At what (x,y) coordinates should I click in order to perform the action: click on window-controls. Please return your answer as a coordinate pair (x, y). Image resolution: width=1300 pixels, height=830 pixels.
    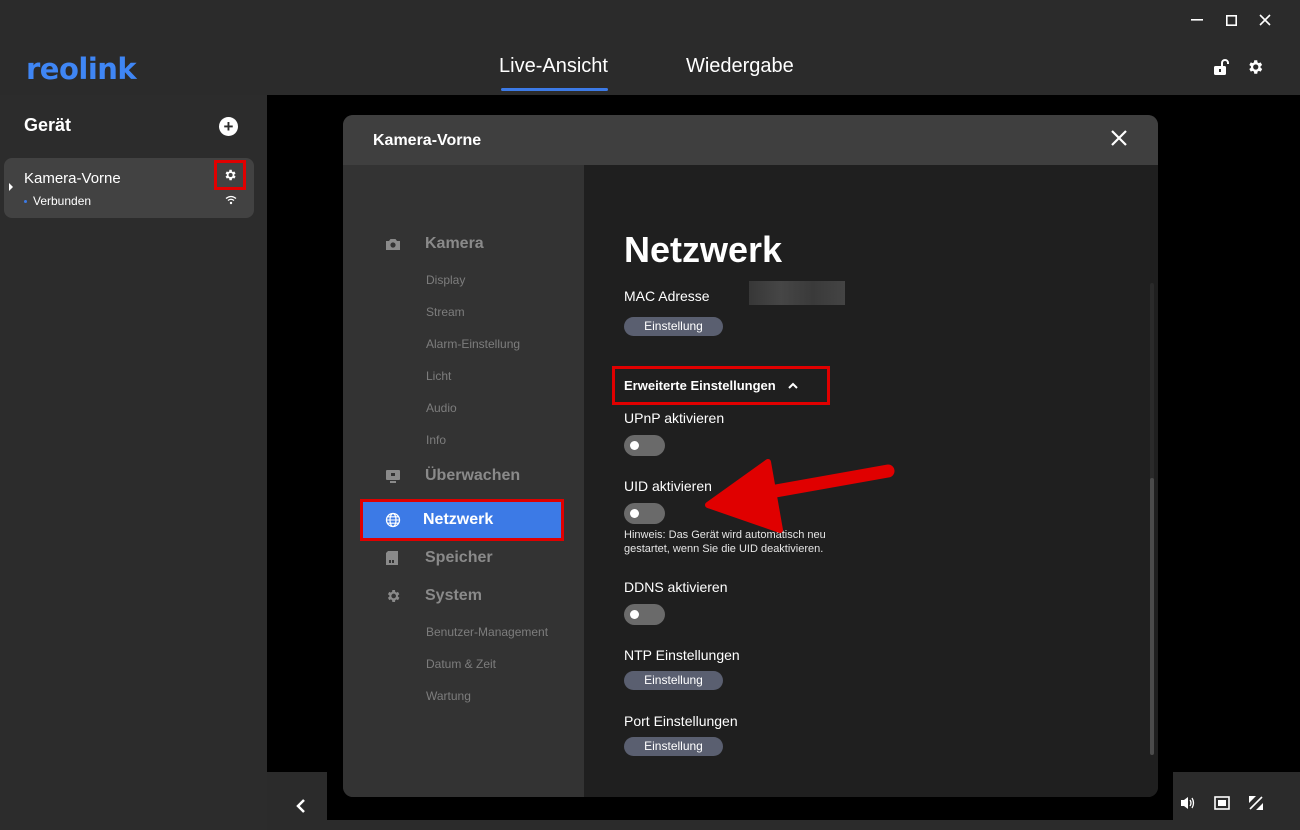
    Looking at the image, I should click on (1231, 20).